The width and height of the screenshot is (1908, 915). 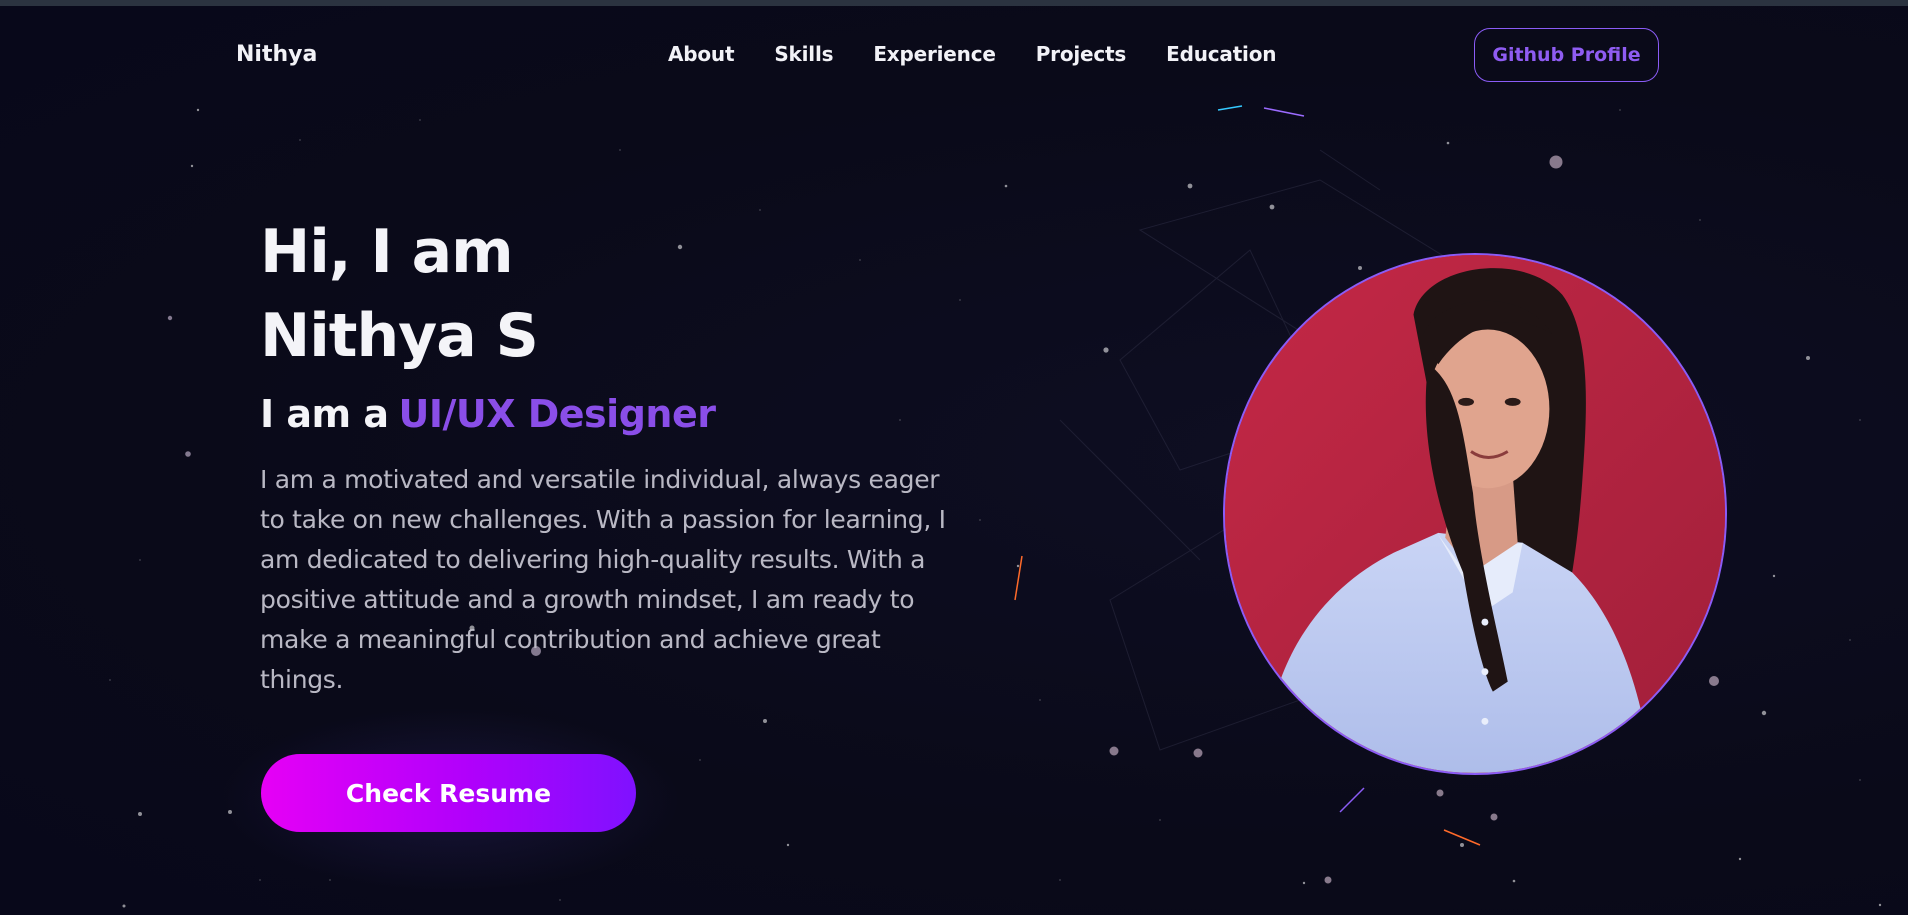 I want to click on role-line: I am a UI/UX Designer, so click(x=488, y=414).